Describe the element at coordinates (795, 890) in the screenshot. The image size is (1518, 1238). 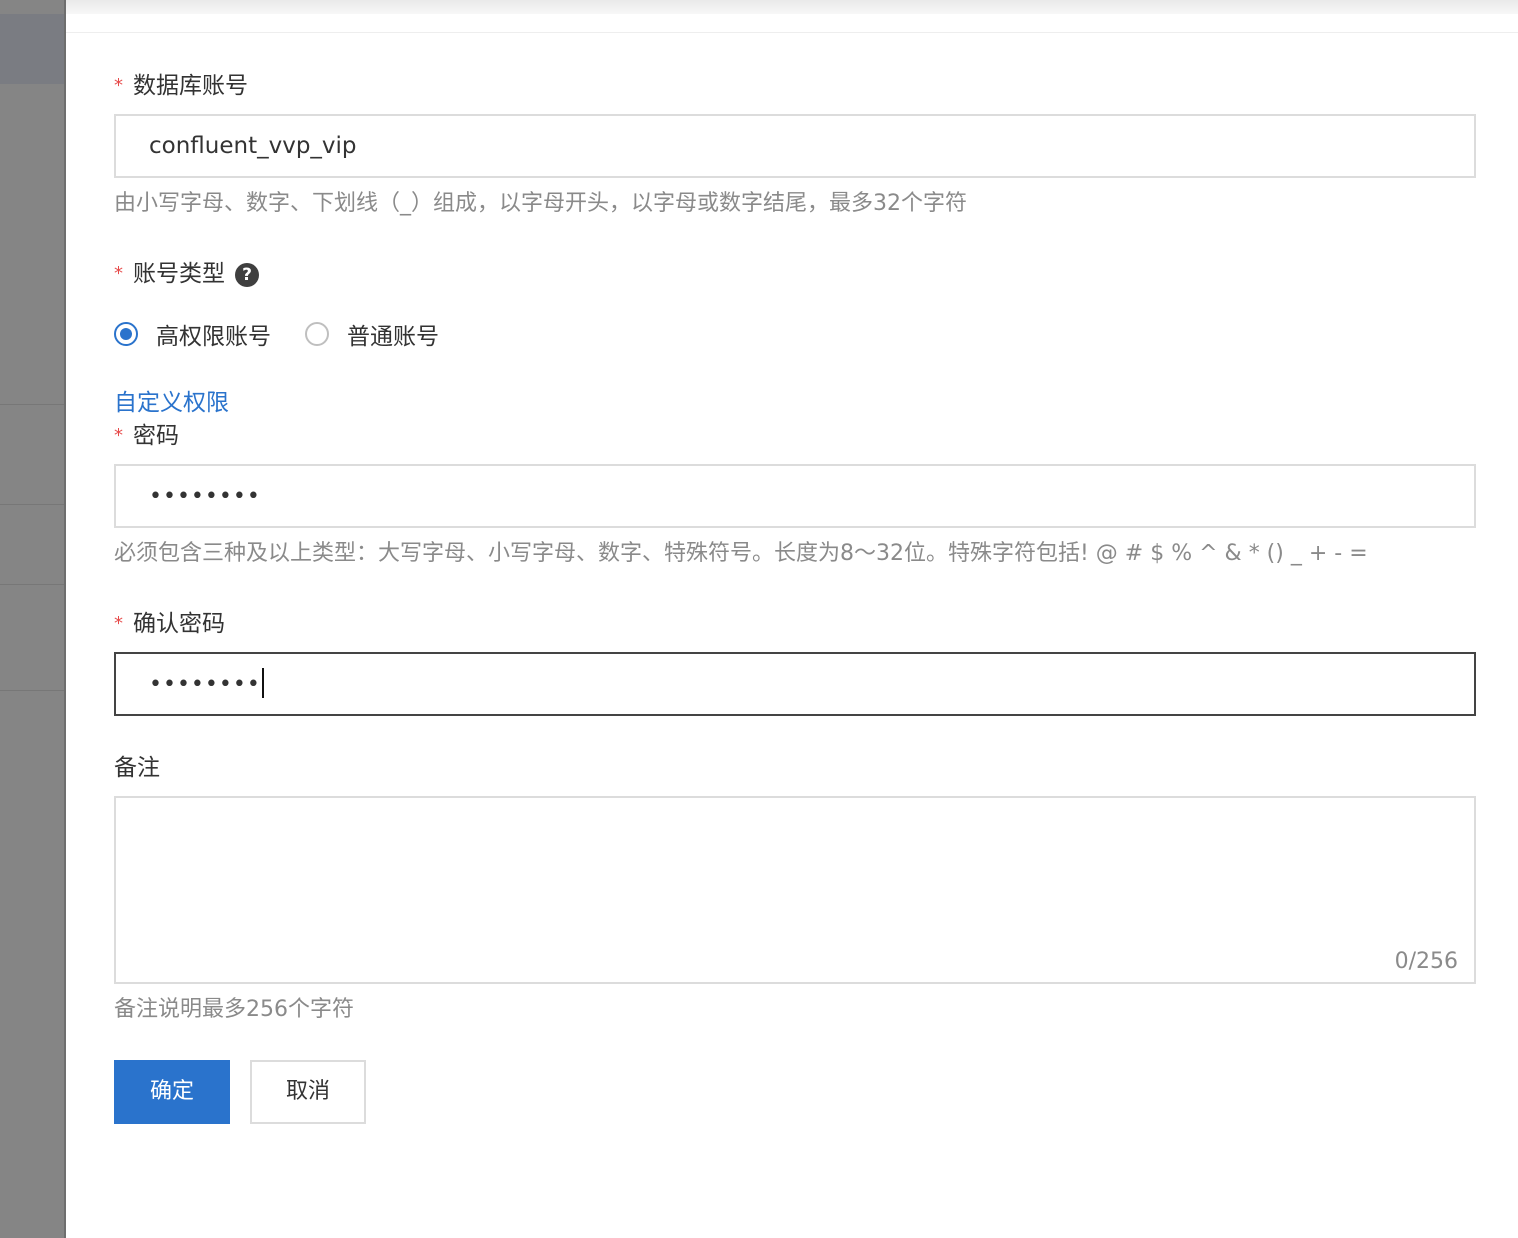
I see `remark-textarea: 0/256` at that location.